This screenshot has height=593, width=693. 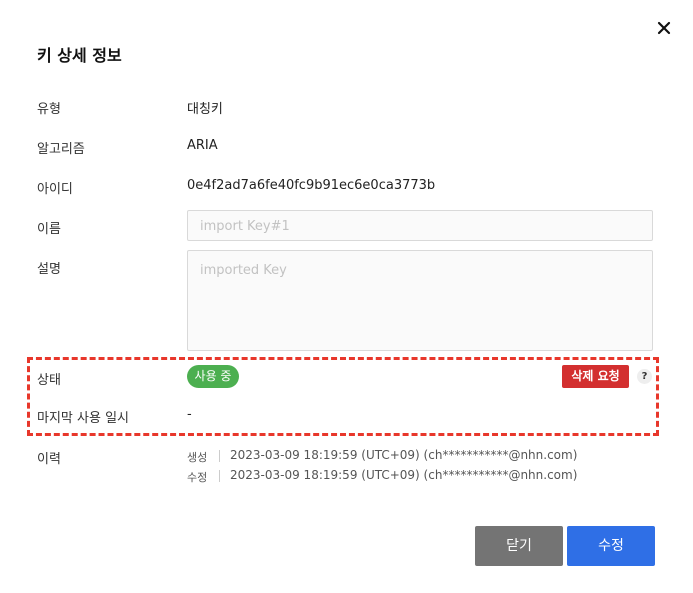 What do you see at coordinates (61, 149) in the screenshot?
I see `algorithm-label: 알고리즘` at bounding box center [61, 149].